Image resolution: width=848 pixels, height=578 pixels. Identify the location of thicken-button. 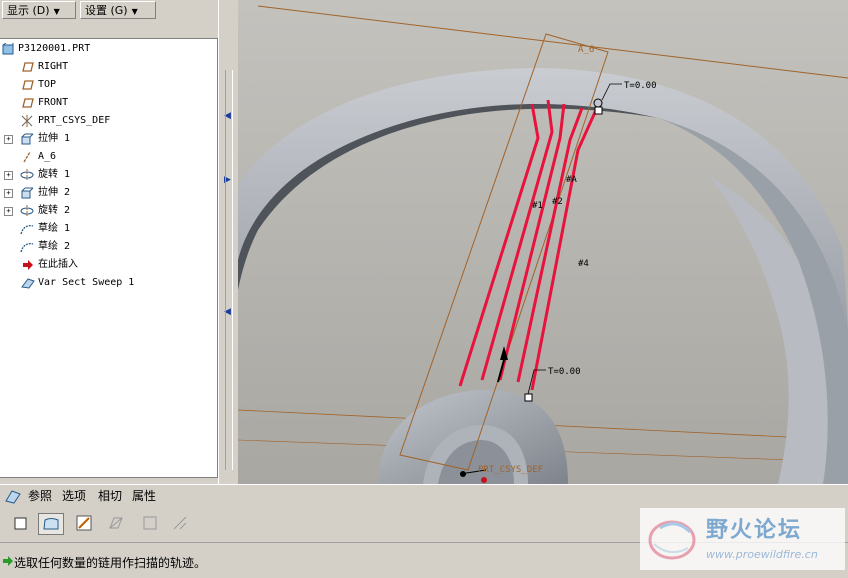
(151, 524).